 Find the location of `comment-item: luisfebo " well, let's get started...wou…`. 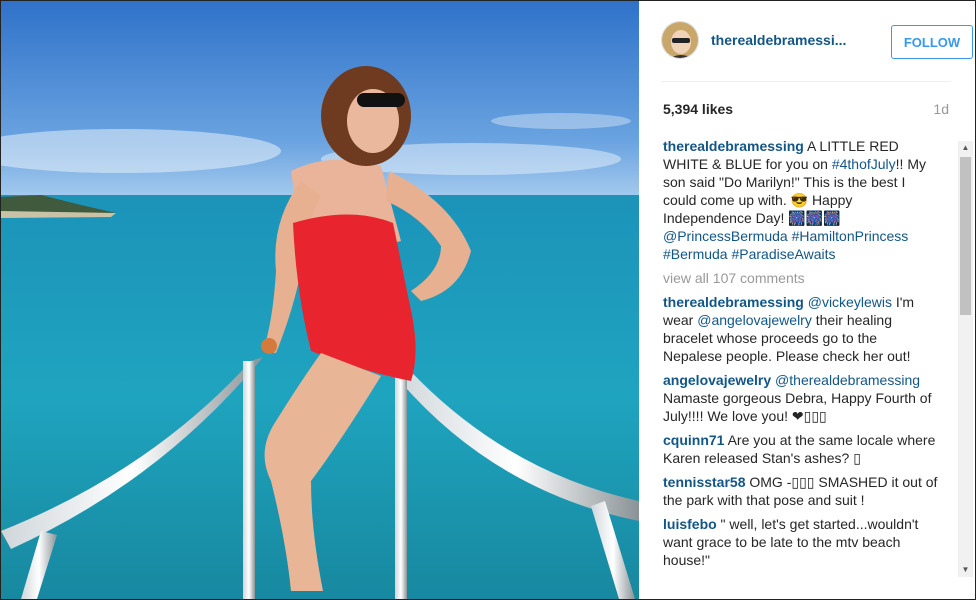

comment-item: luisfebo " well, let's get started...wou… is located at coordinates (801, 542).